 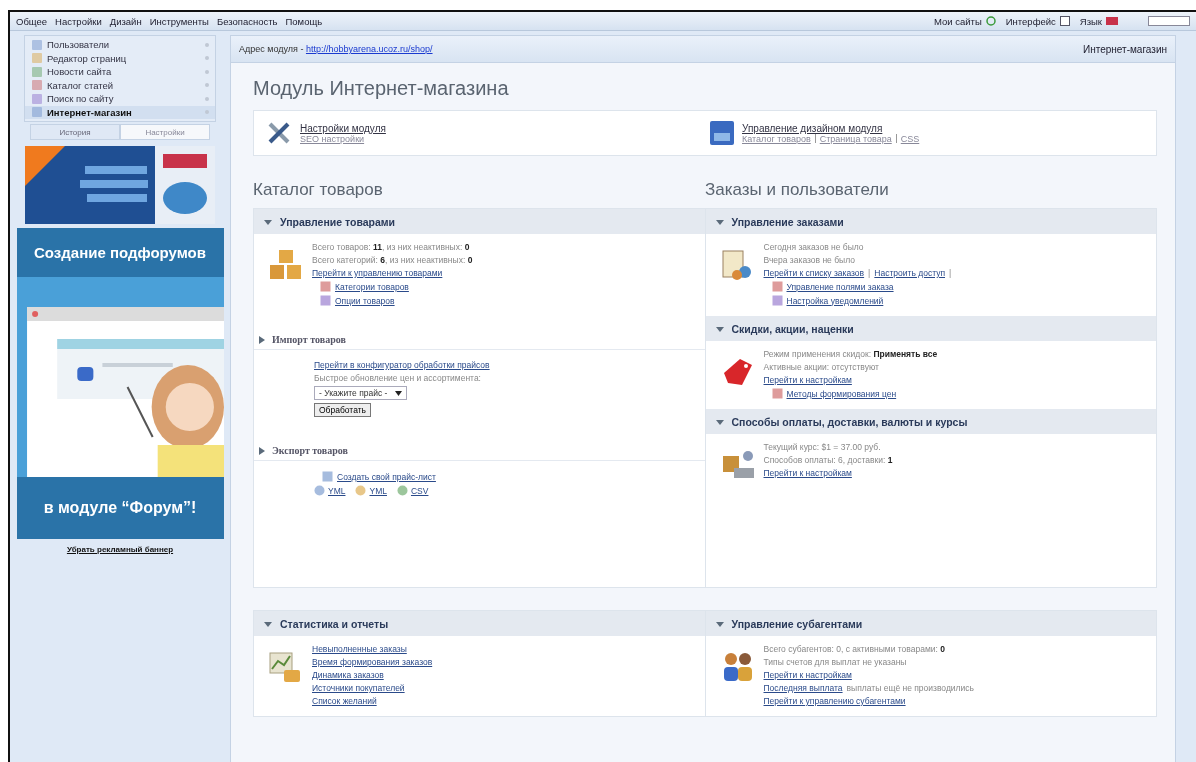 I want to click on subsection-header: Импорт товаров, so click(x=479, y=340).